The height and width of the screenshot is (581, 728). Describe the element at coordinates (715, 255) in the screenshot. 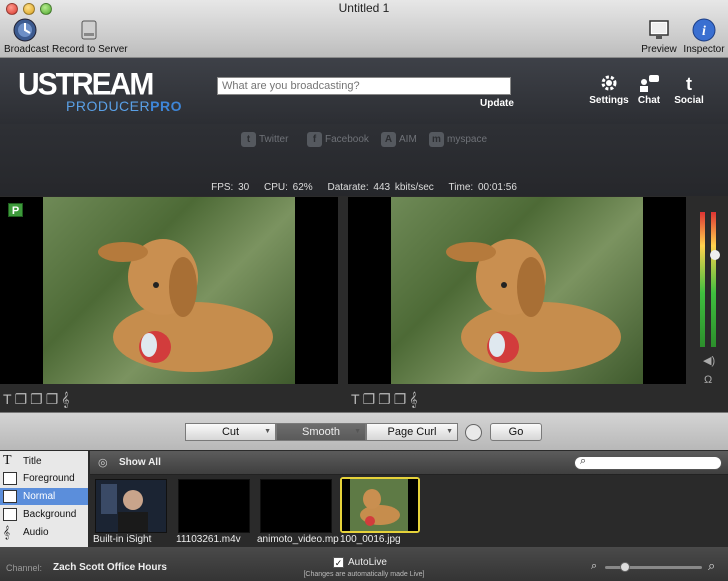

I see `volume-slider-knob` at that location.